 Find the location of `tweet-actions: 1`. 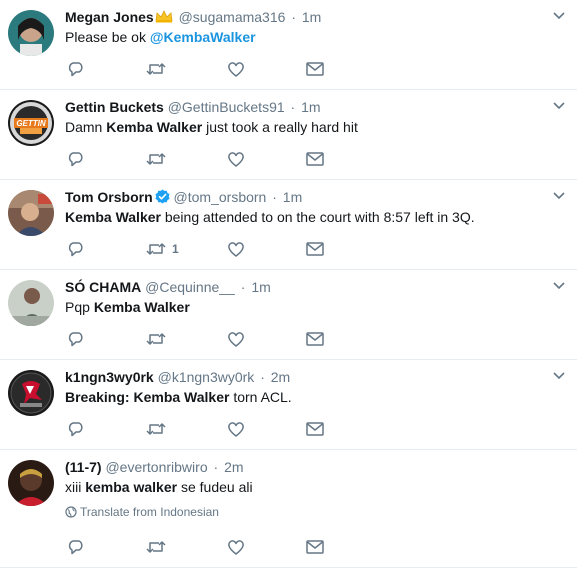

tweet-actions: 1 is located at coordinates (205, 250).